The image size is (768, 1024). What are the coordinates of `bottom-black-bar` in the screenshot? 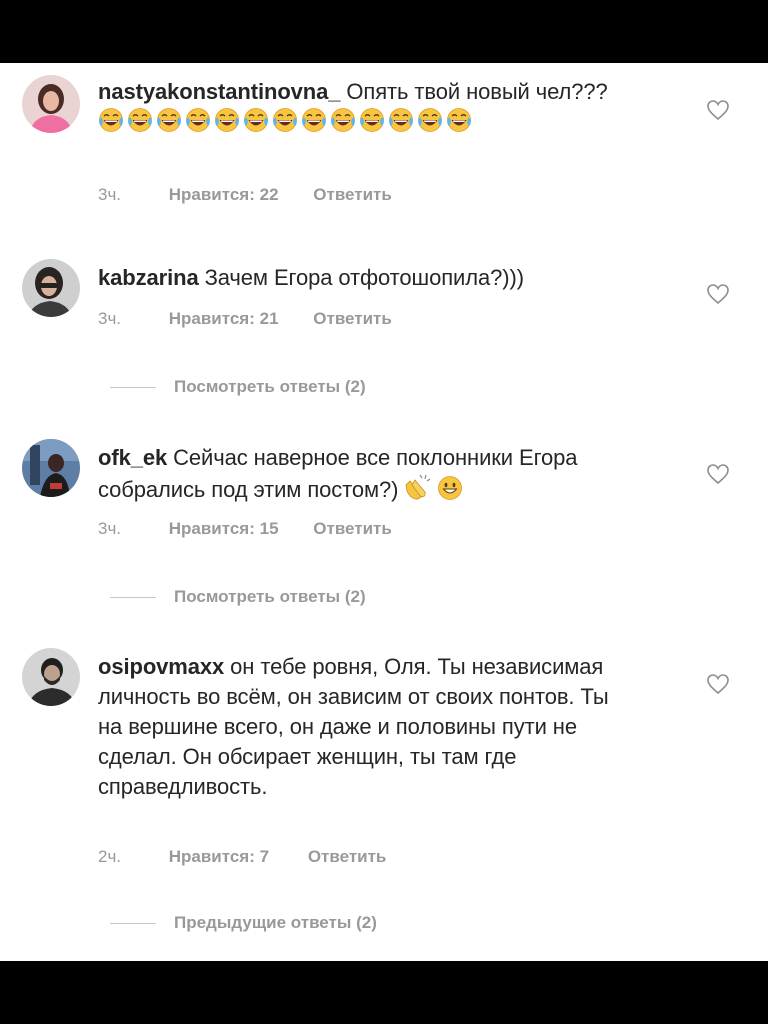 It's located at (384, 992).